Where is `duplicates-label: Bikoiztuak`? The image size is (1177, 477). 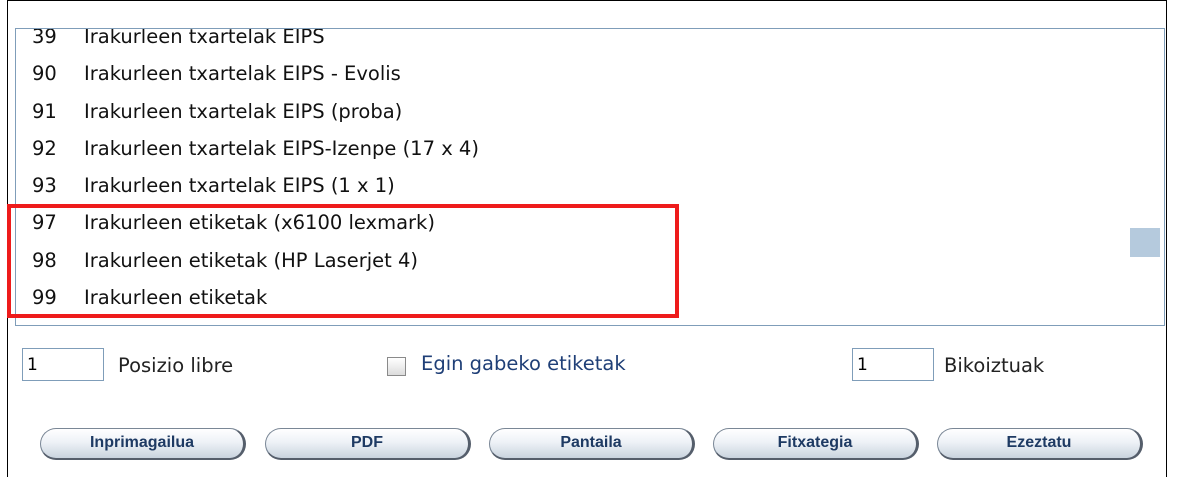
duplicates-label: Bikoiztuak is located at coordinates (994, 365).